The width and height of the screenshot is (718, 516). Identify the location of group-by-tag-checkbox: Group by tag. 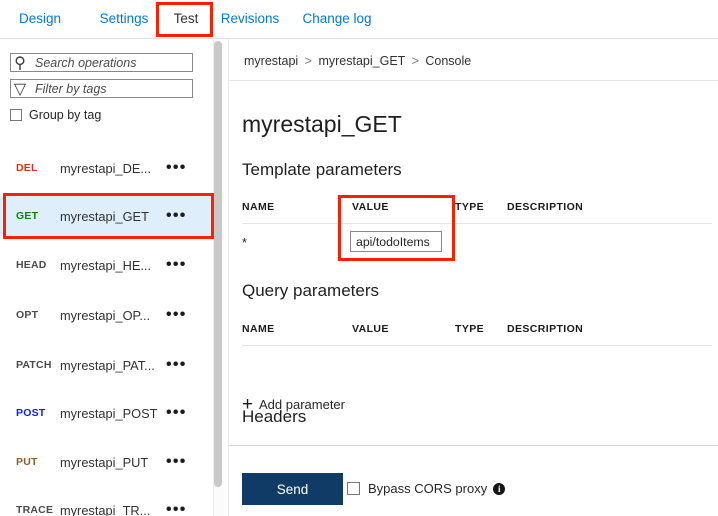
(55, 115).